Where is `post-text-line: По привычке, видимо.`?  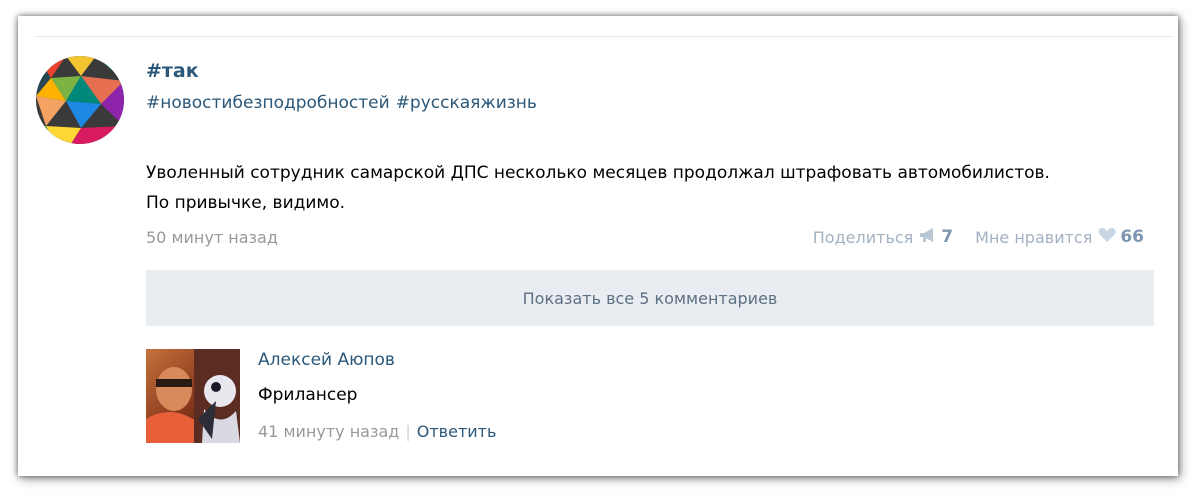
post-text-line: По привычке, видимо. is located at coordinates (246, 203).